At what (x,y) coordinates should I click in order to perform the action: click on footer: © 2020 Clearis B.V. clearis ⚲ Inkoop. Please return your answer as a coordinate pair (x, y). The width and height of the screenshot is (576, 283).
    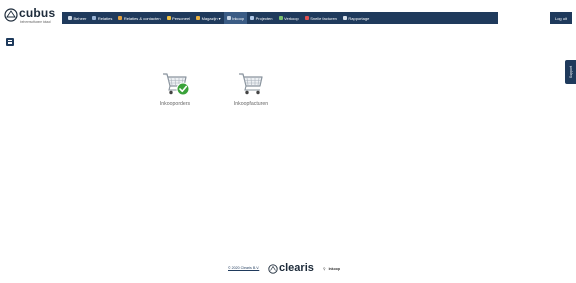
    Looking at the image, I should click on (288, 269).